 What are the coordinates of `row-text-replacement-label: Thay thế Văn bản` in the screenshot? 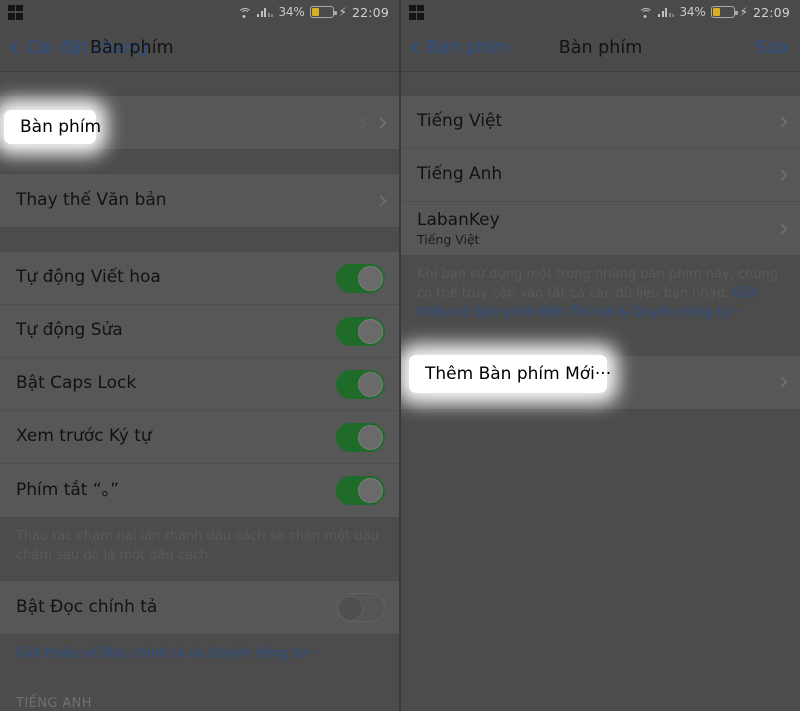 It's located at (91, 199).